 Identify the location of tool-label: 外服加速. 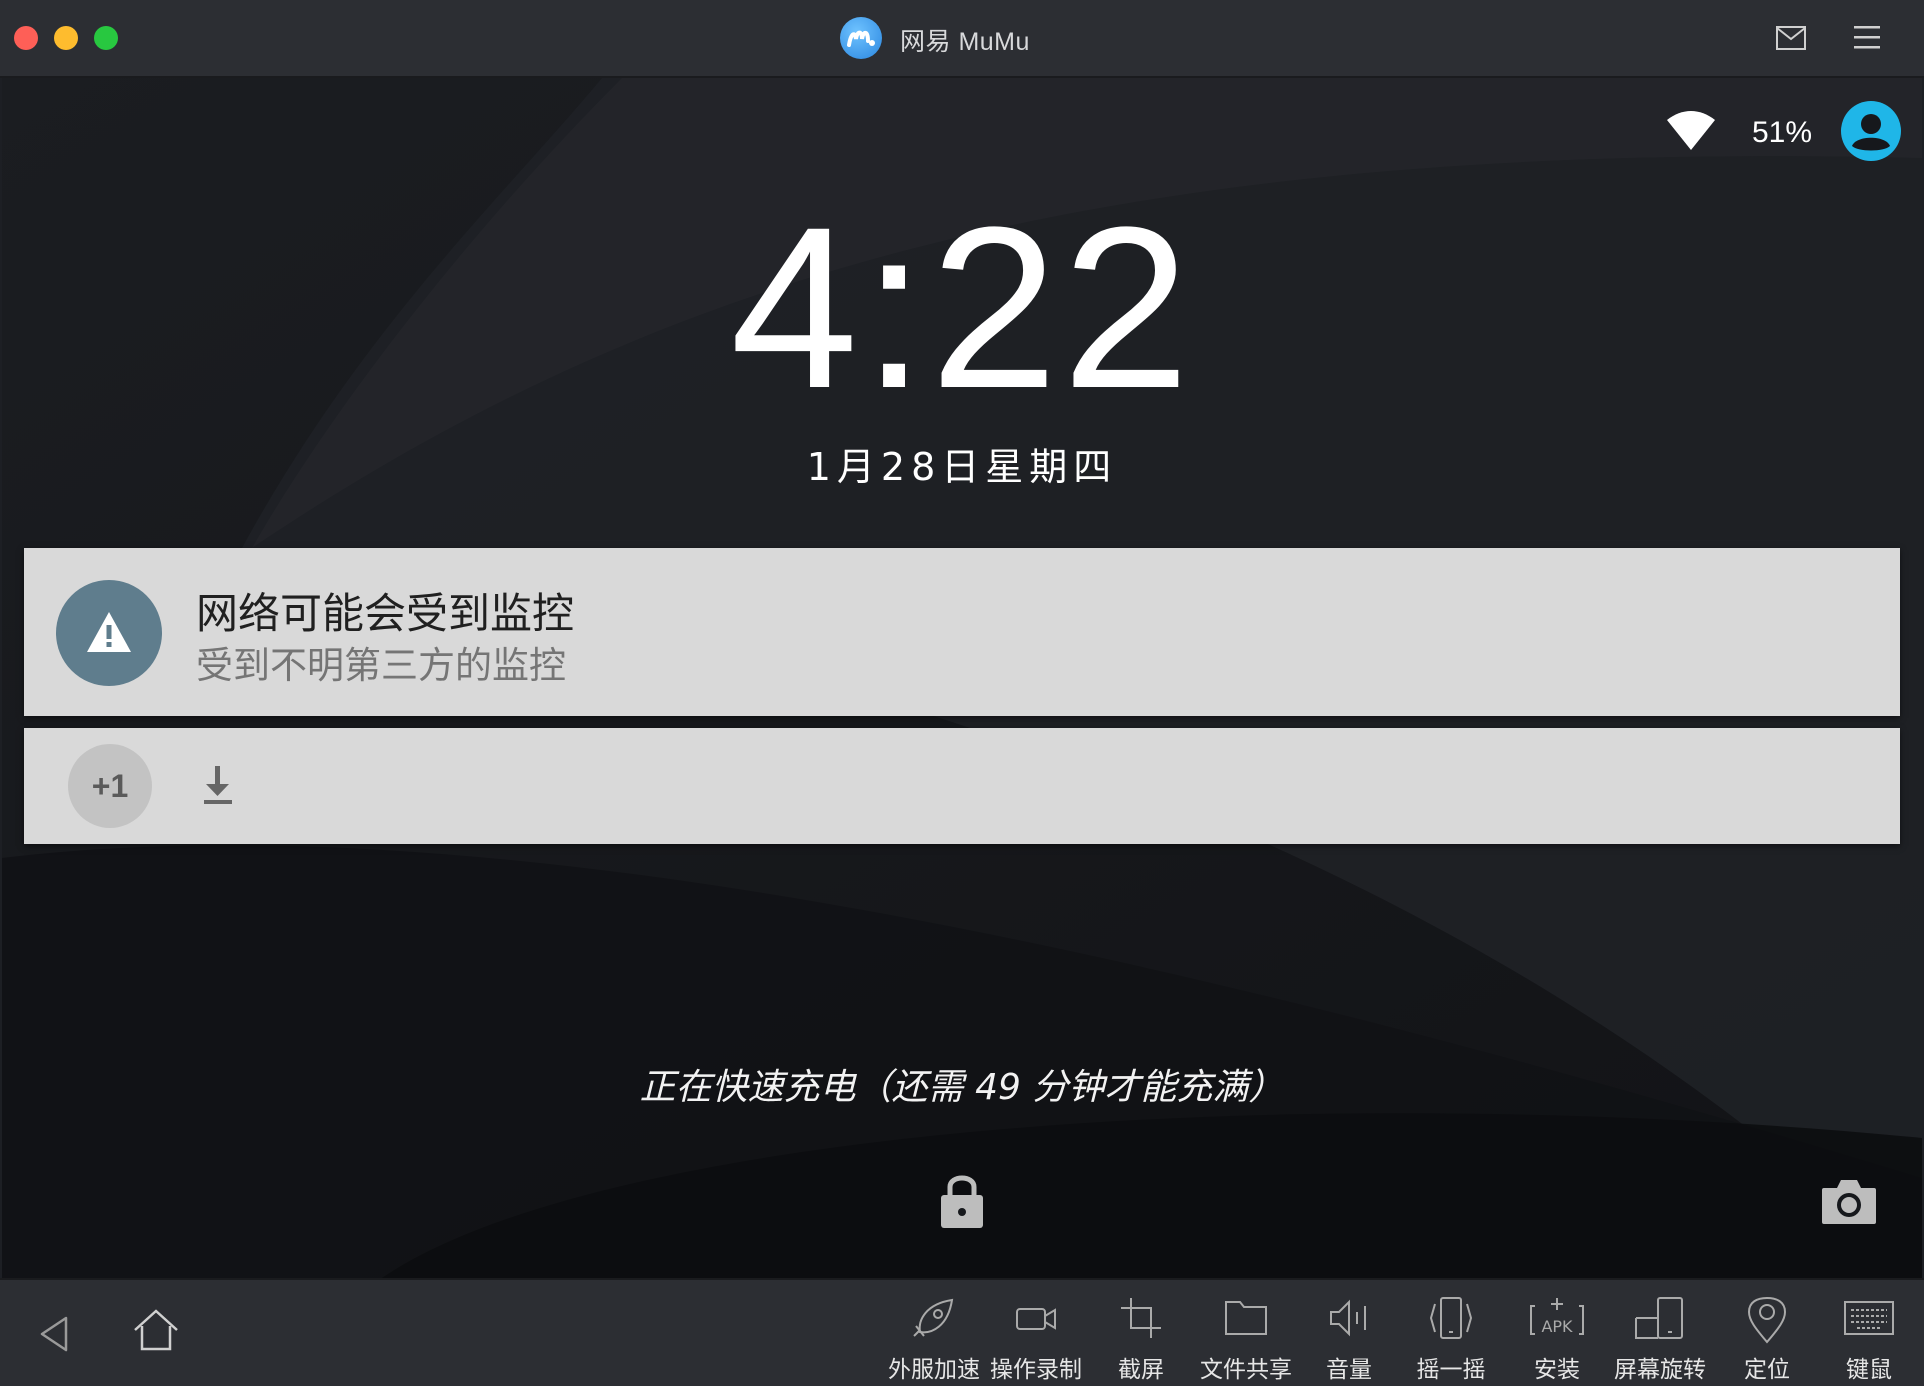
(934, 1370).